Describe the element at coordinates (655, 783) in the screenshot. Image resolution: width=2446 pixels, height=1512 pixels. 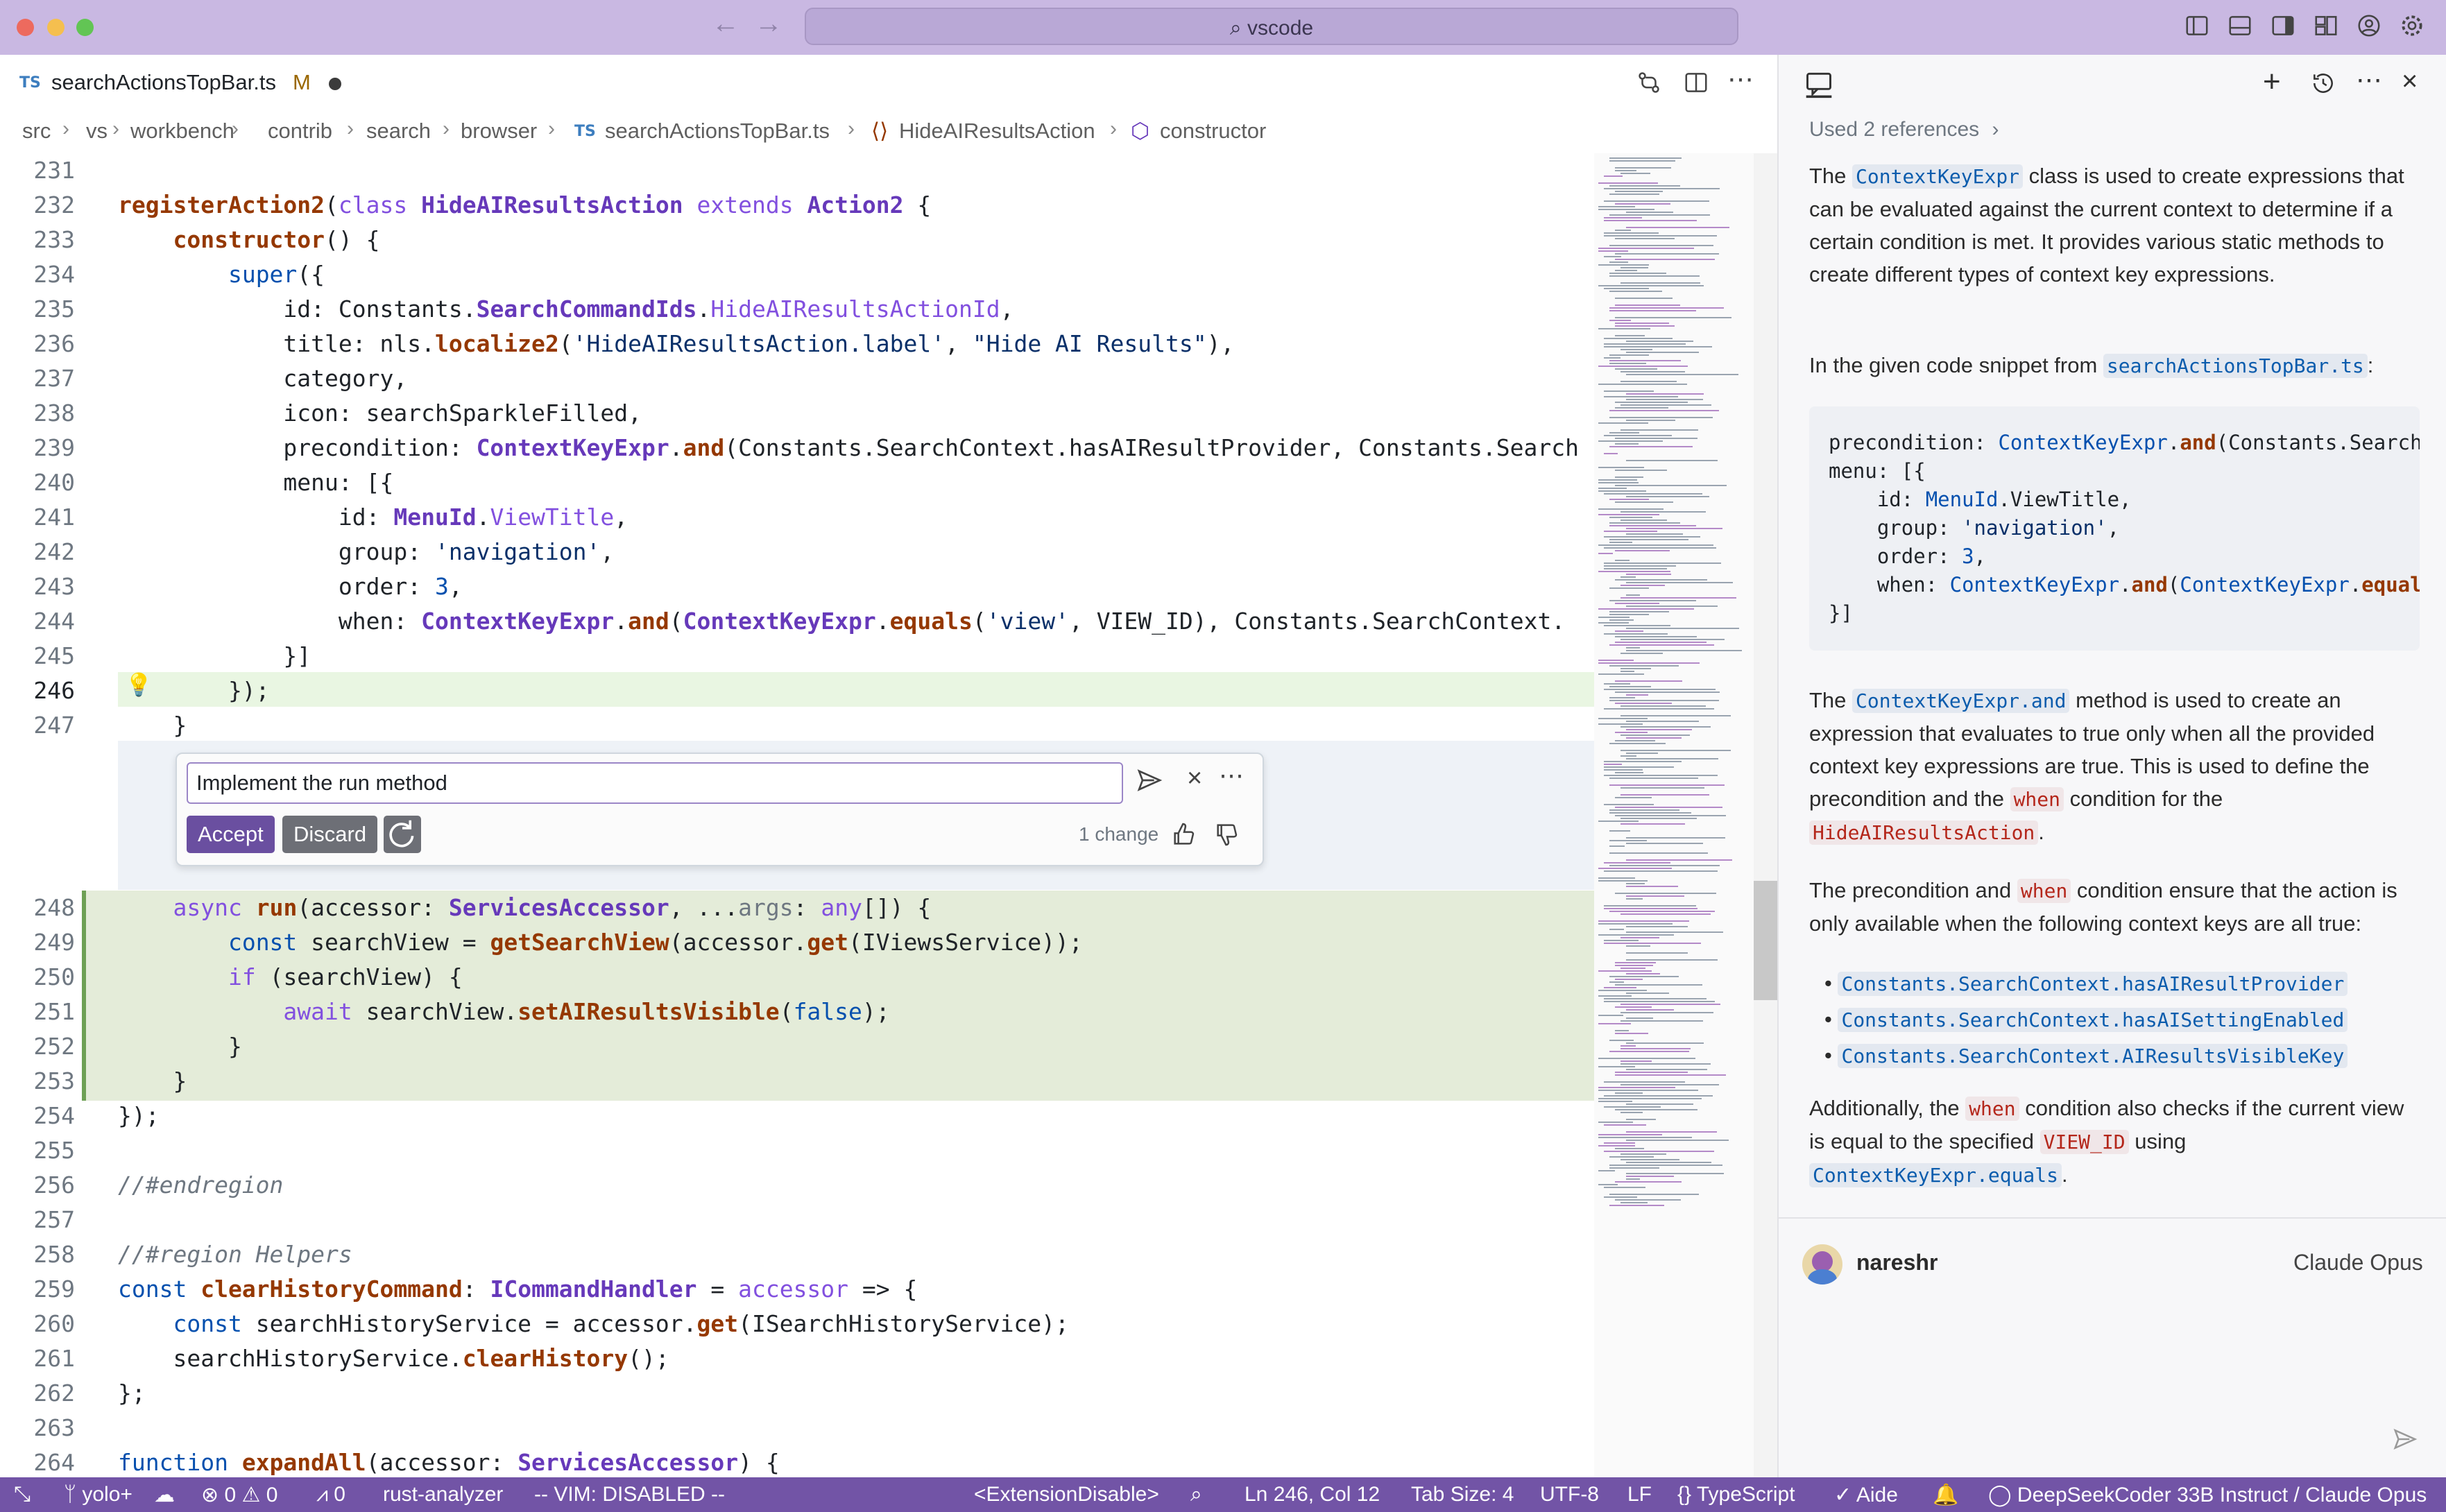
I see `inline-chat-input: Implement the run method` at that location.